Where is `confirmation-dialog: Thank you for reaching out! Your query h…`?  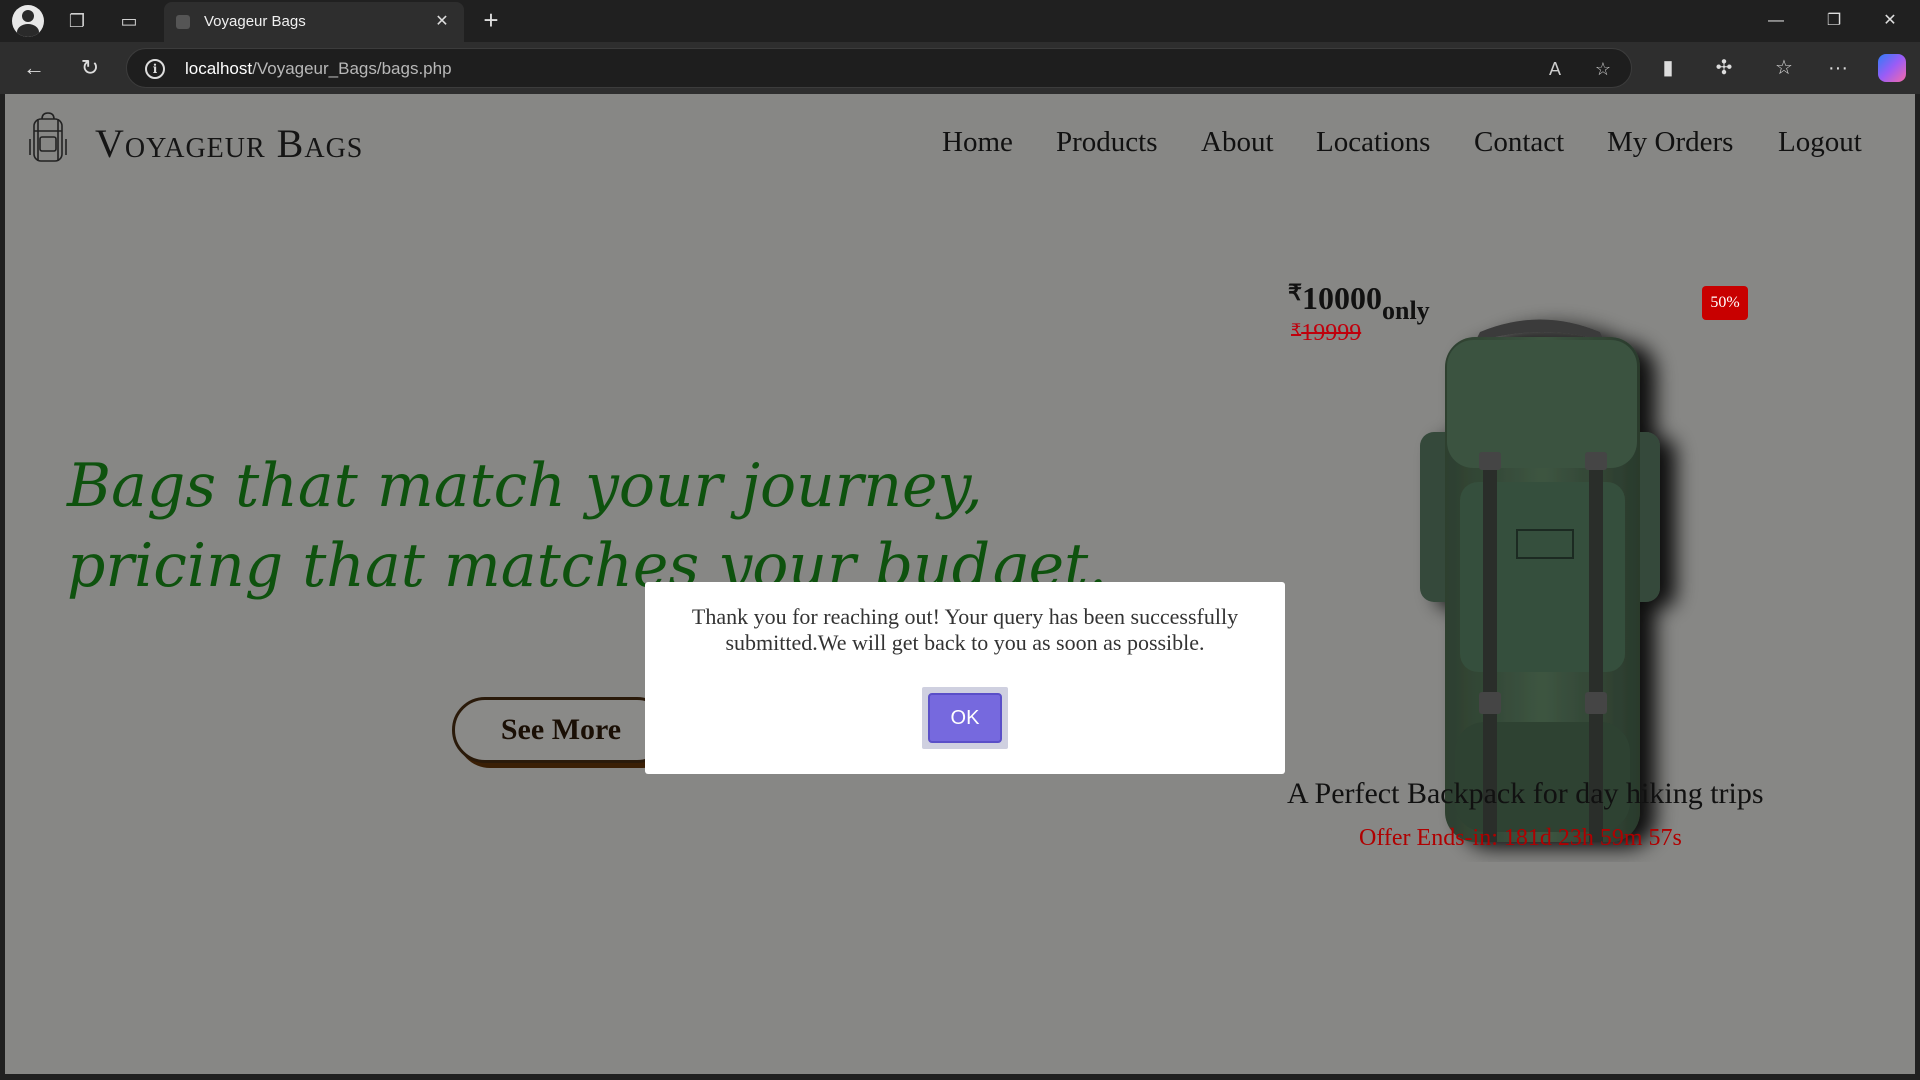 confirmation-dialog: Thank you for reaching out! Your query h… is located at coordinates (965, 678).